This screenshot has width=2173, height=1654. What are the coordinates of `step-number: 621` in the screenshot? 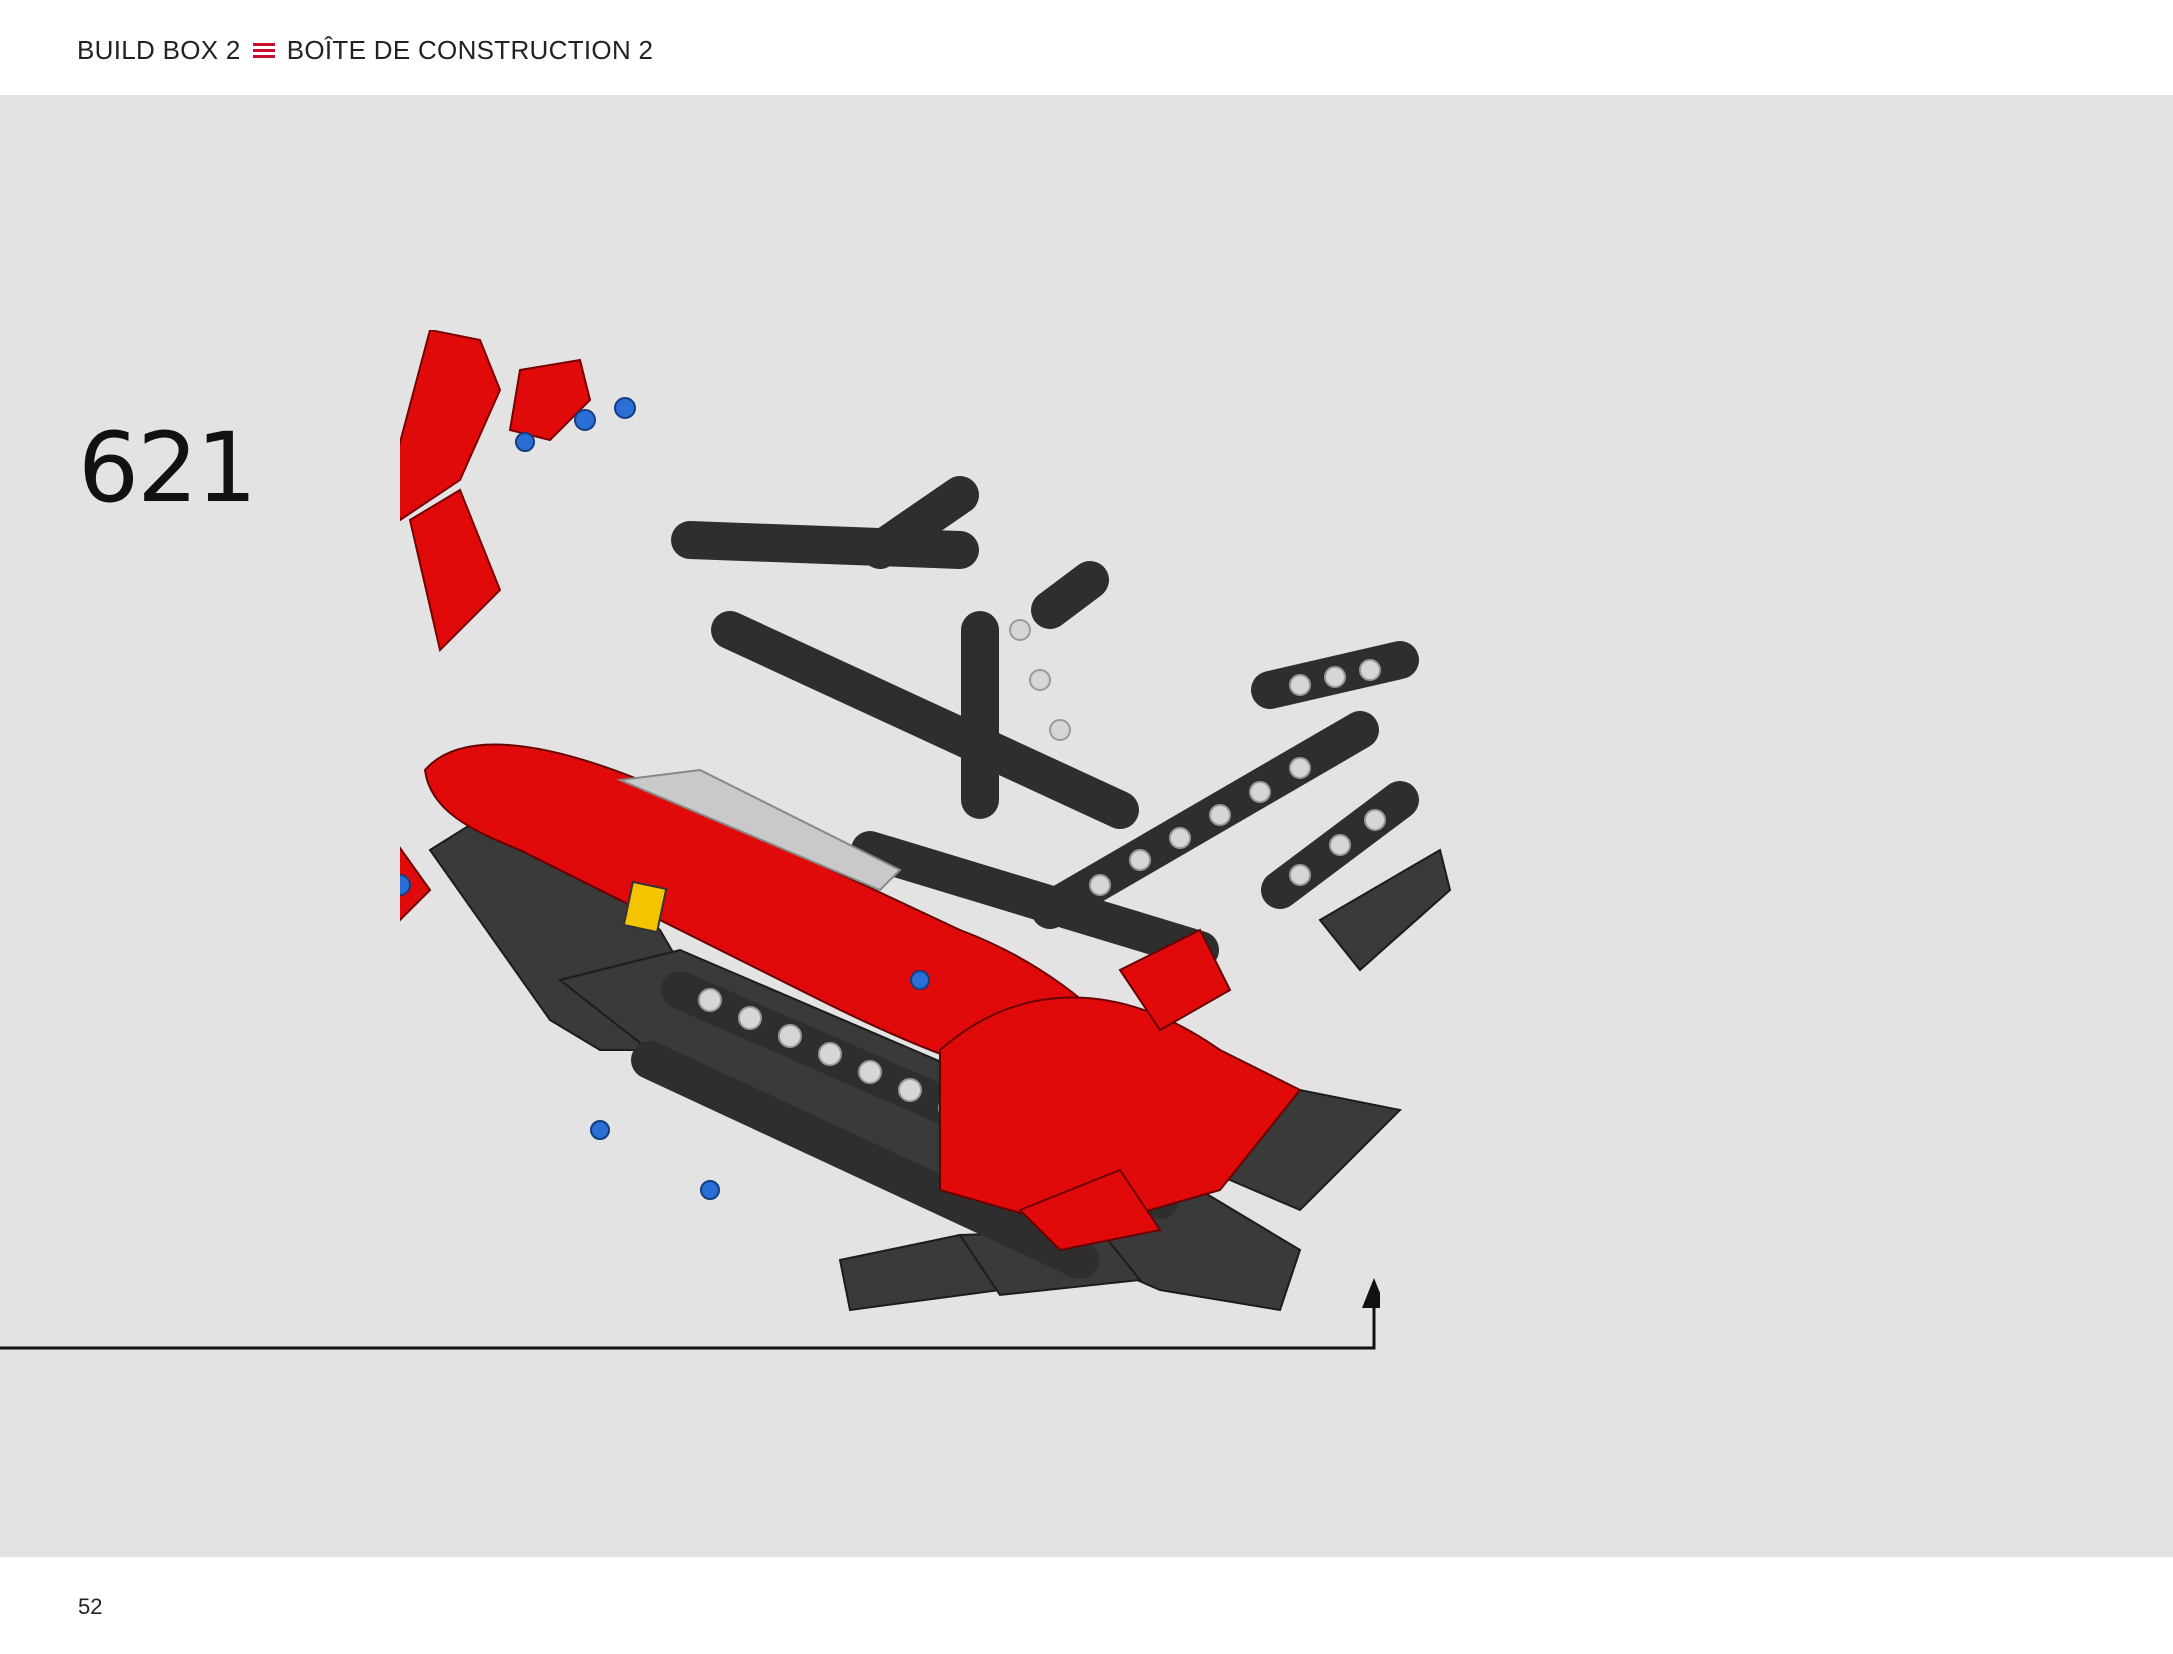 It's located at (167, 468).